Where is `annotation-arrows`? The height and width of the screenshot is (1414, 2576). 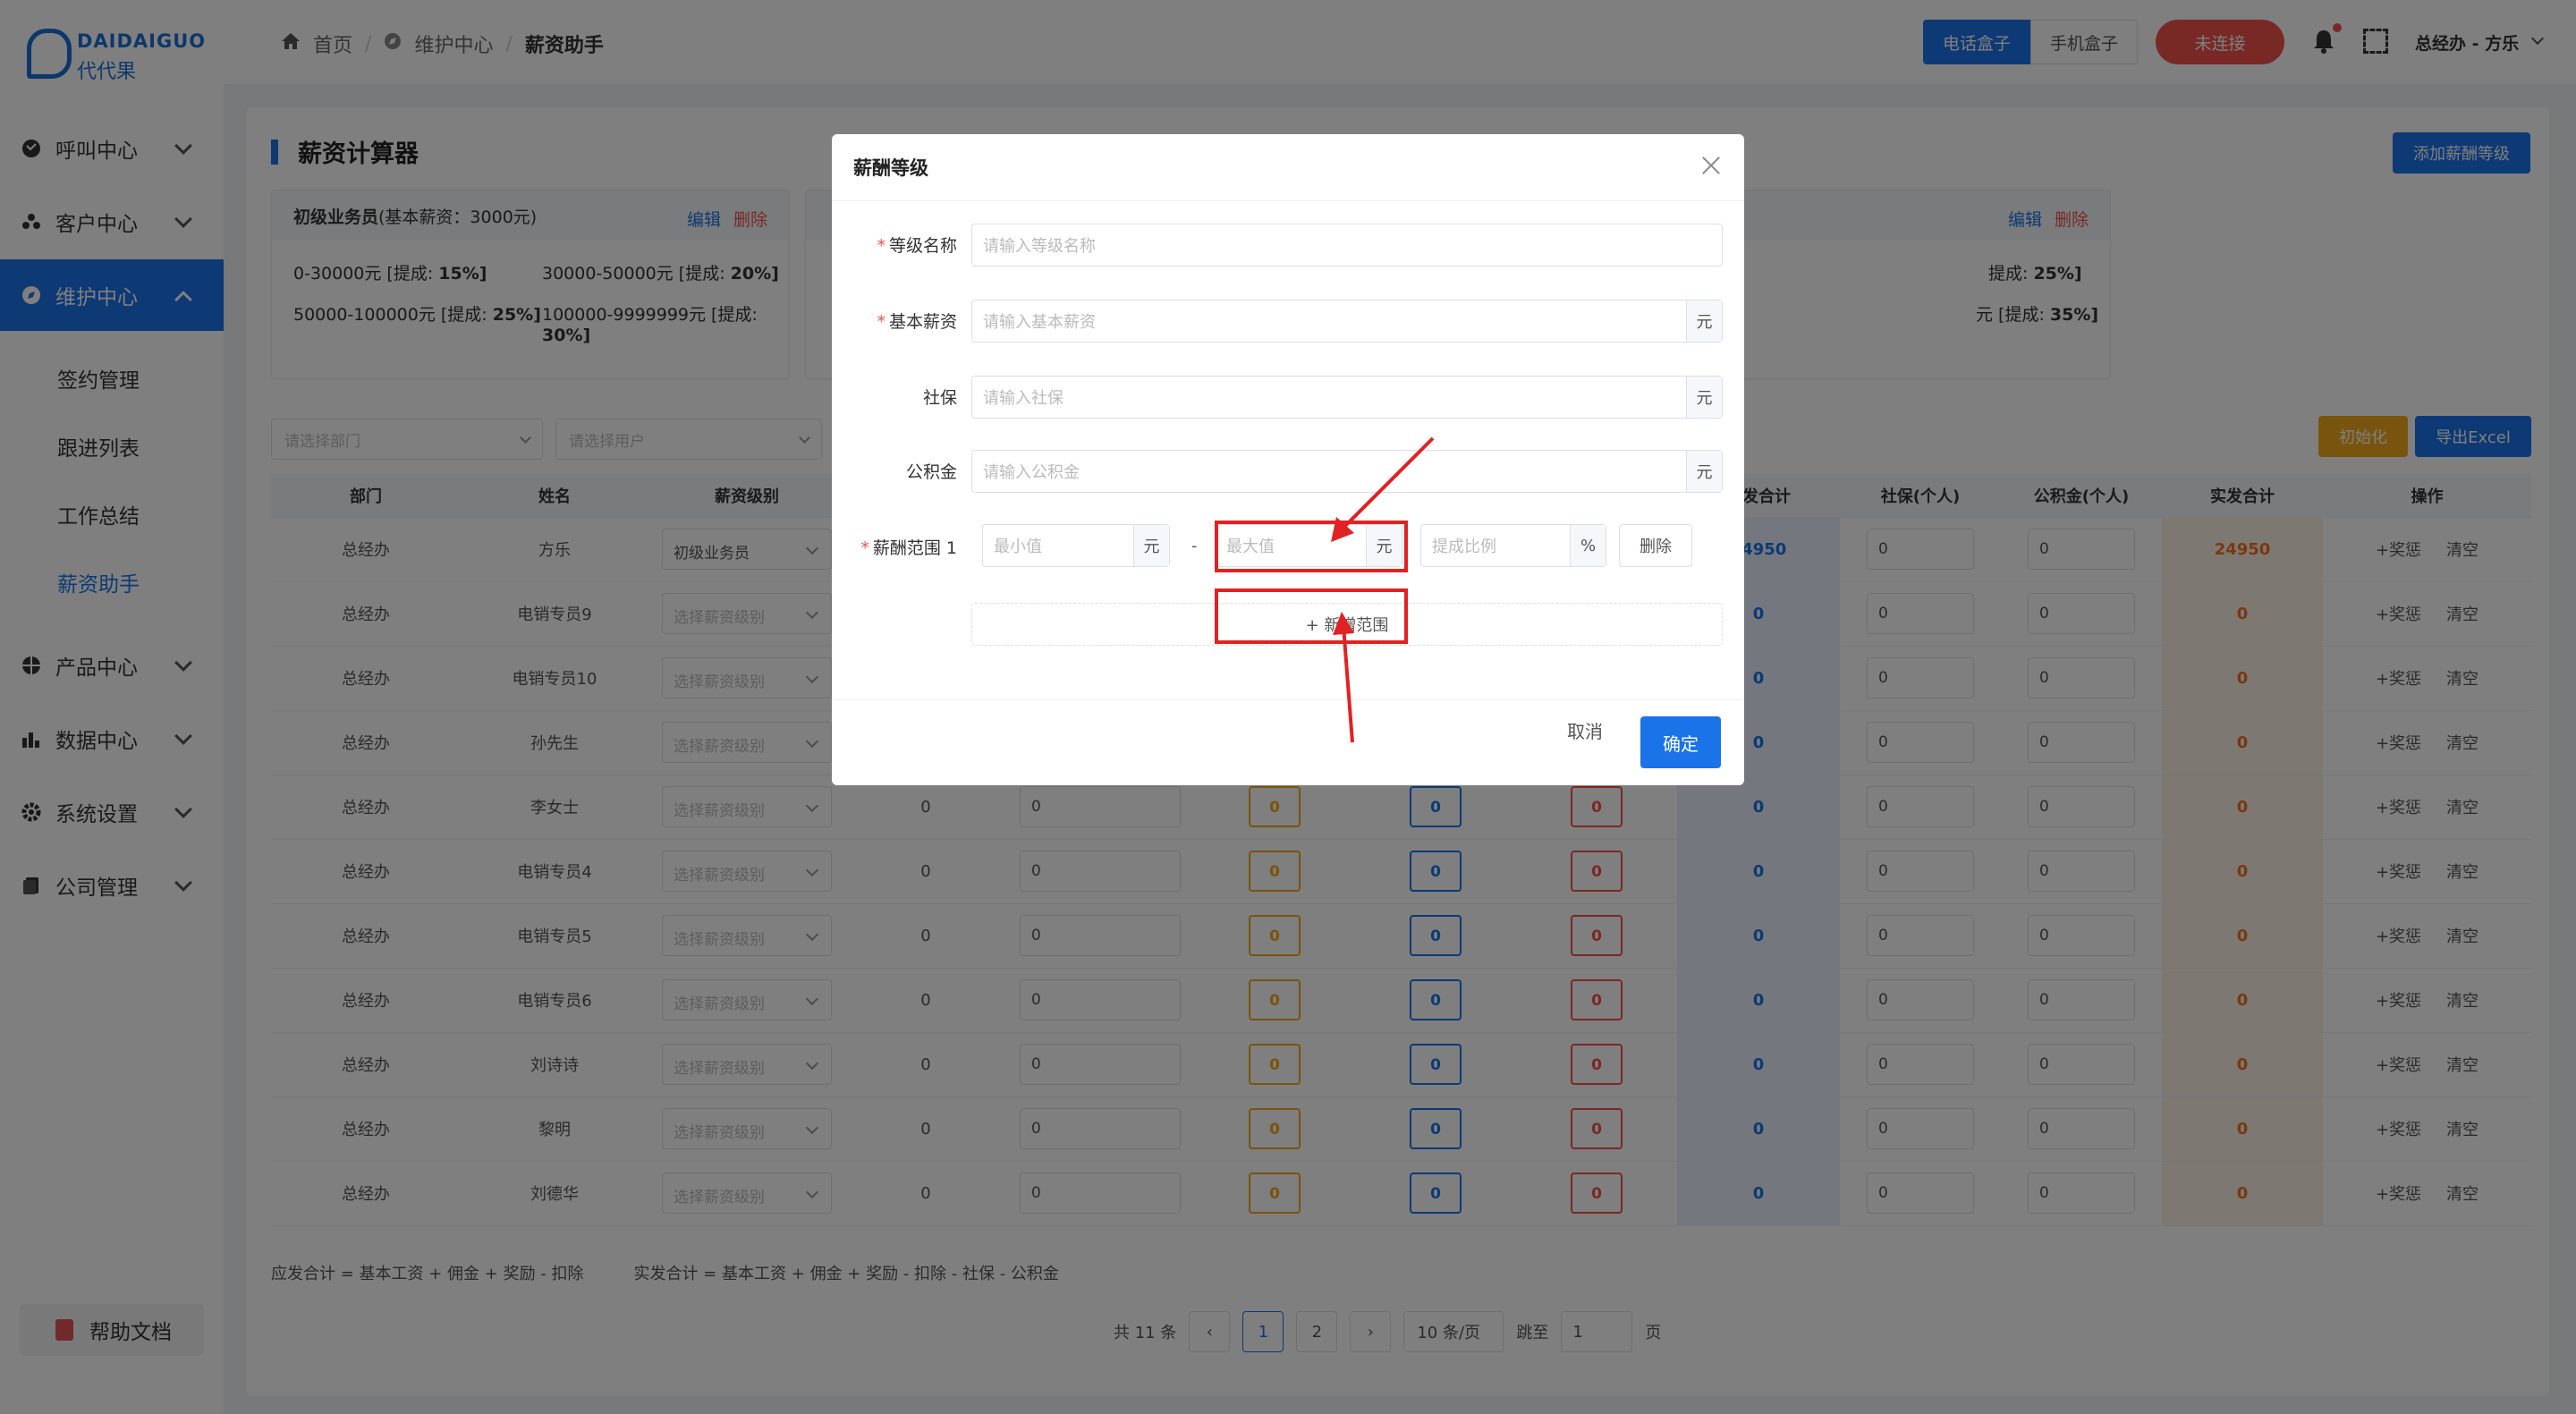
annotation-arrows is located at coordinates (1383, 589).